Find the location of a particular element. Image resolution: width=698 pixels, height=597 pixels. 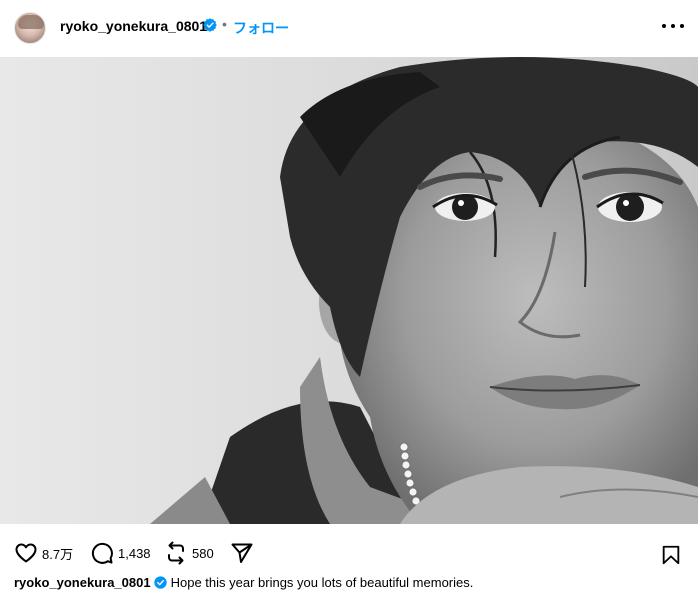

comment-icon is located at coordinates (102, 553).